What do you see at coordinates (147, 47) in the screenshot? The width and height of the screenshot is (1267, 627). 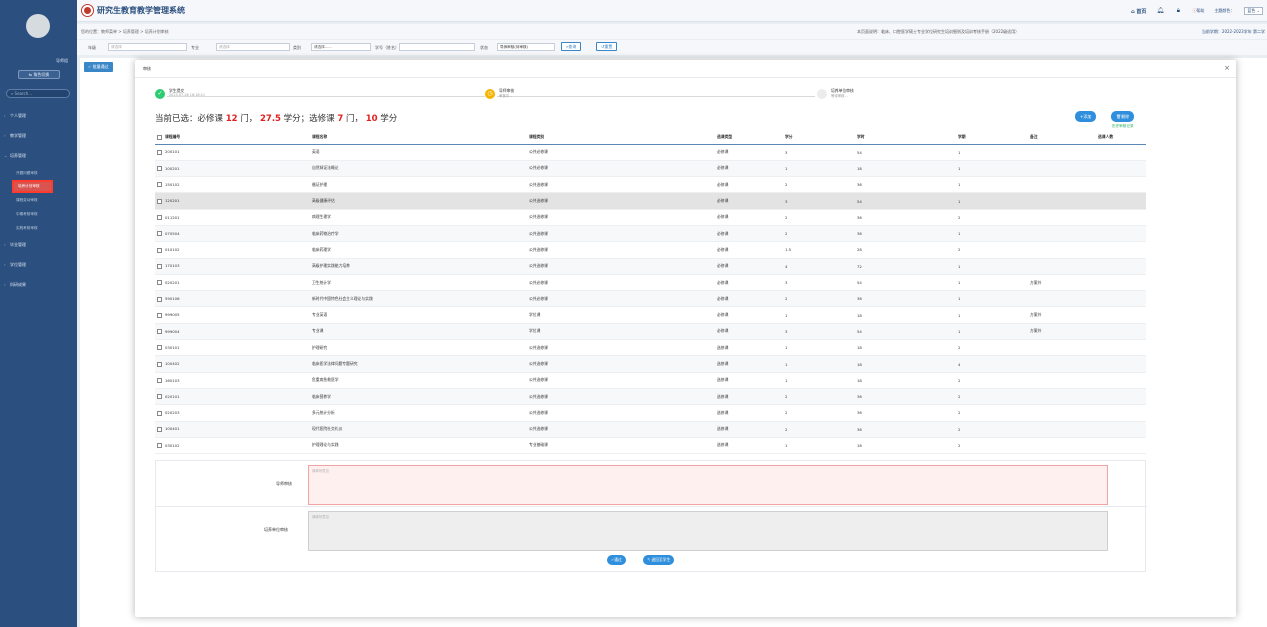 I see `grade-select: 请选择` at bounding box center [147, 47].